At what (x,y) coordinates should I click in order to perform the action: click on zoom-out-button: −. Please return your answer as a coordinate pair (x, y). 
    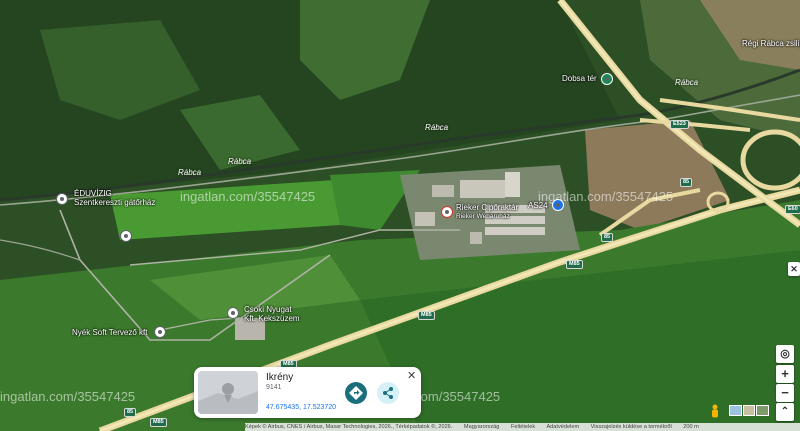
    Looking at the image, I should click on (785, 393).